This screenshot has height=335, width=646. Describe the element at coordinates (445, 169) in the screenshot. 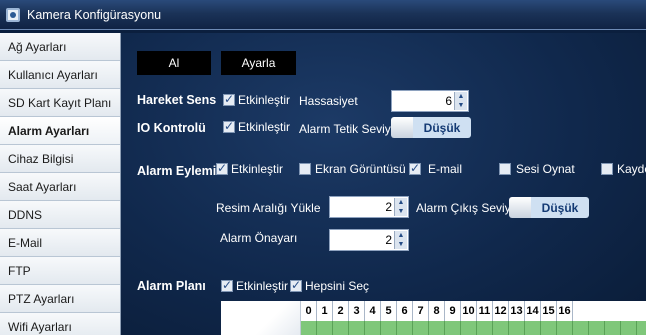

I see `email-label: E-mail` at that location.